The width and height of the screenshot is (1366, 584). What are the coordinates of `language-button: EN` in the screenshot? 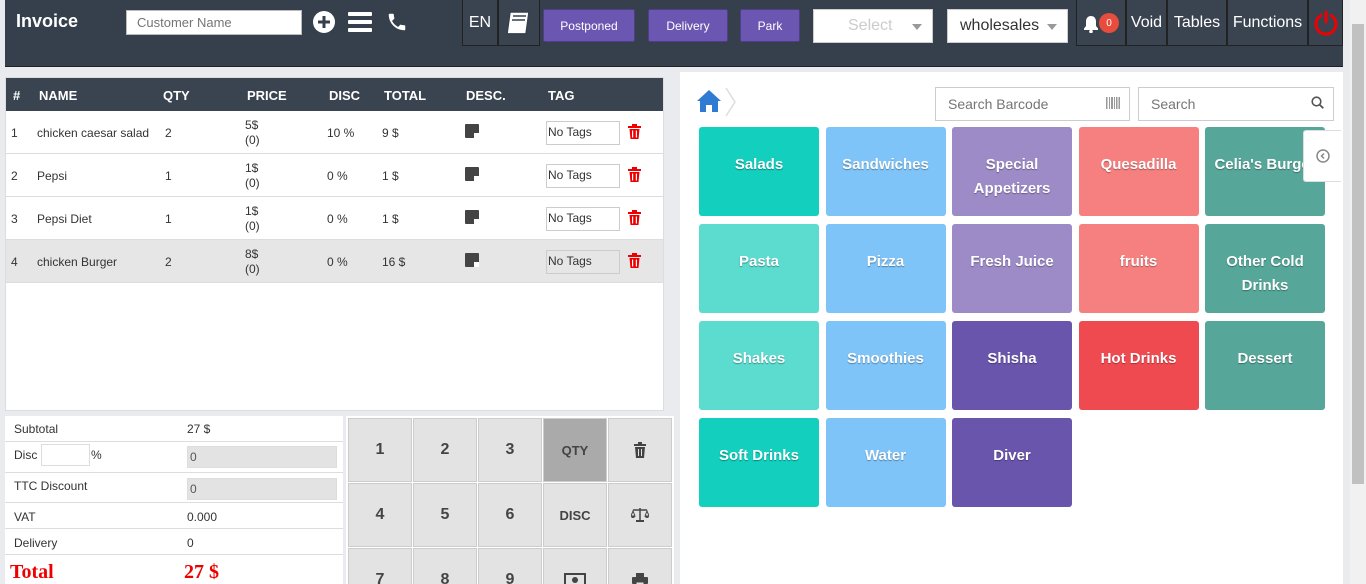 It's located at (480, 23).